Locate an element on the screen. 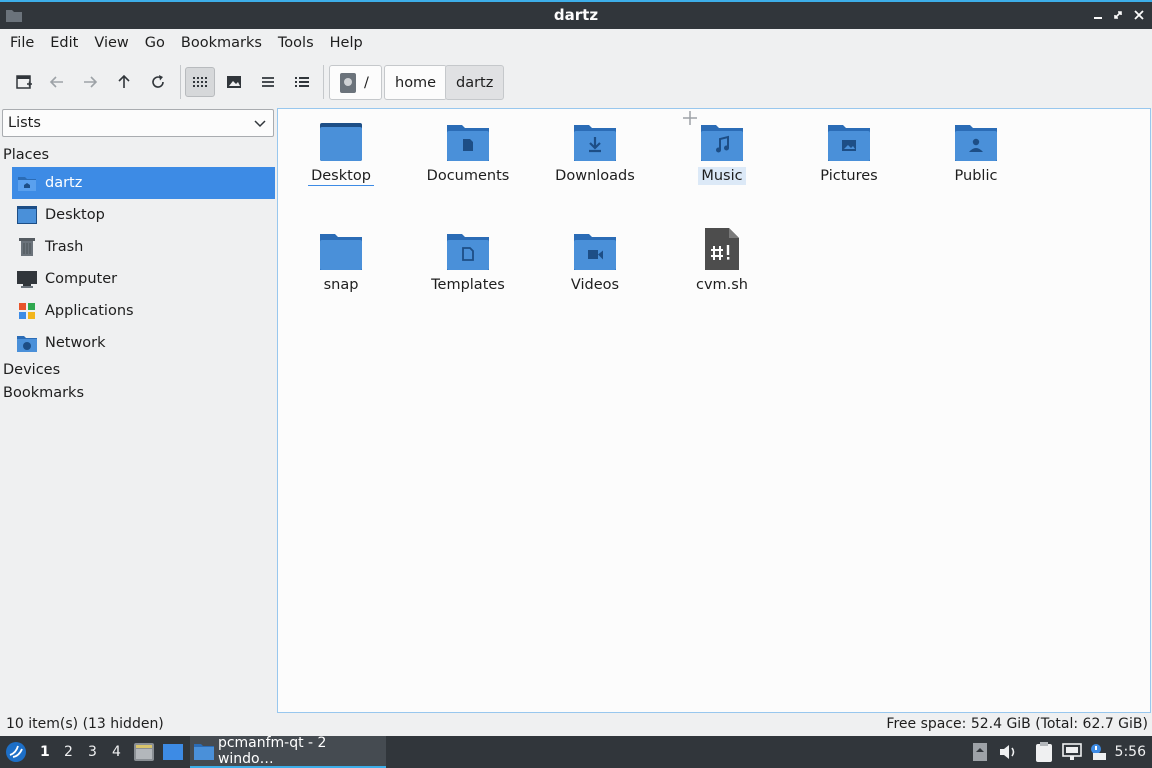 The width and height of the screenshot is (1152, 768). file-item-videos: Videos is located at coordinates (595, 258).